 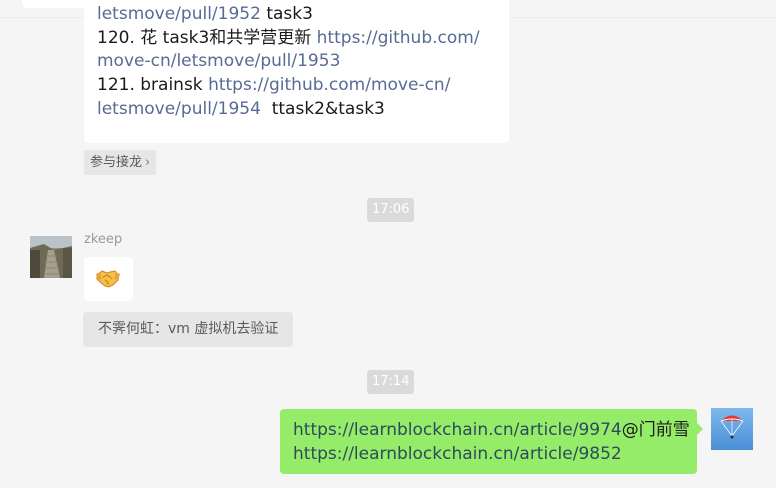 I want to click on join-label: 参与接龙, so click(x=116, y=162).